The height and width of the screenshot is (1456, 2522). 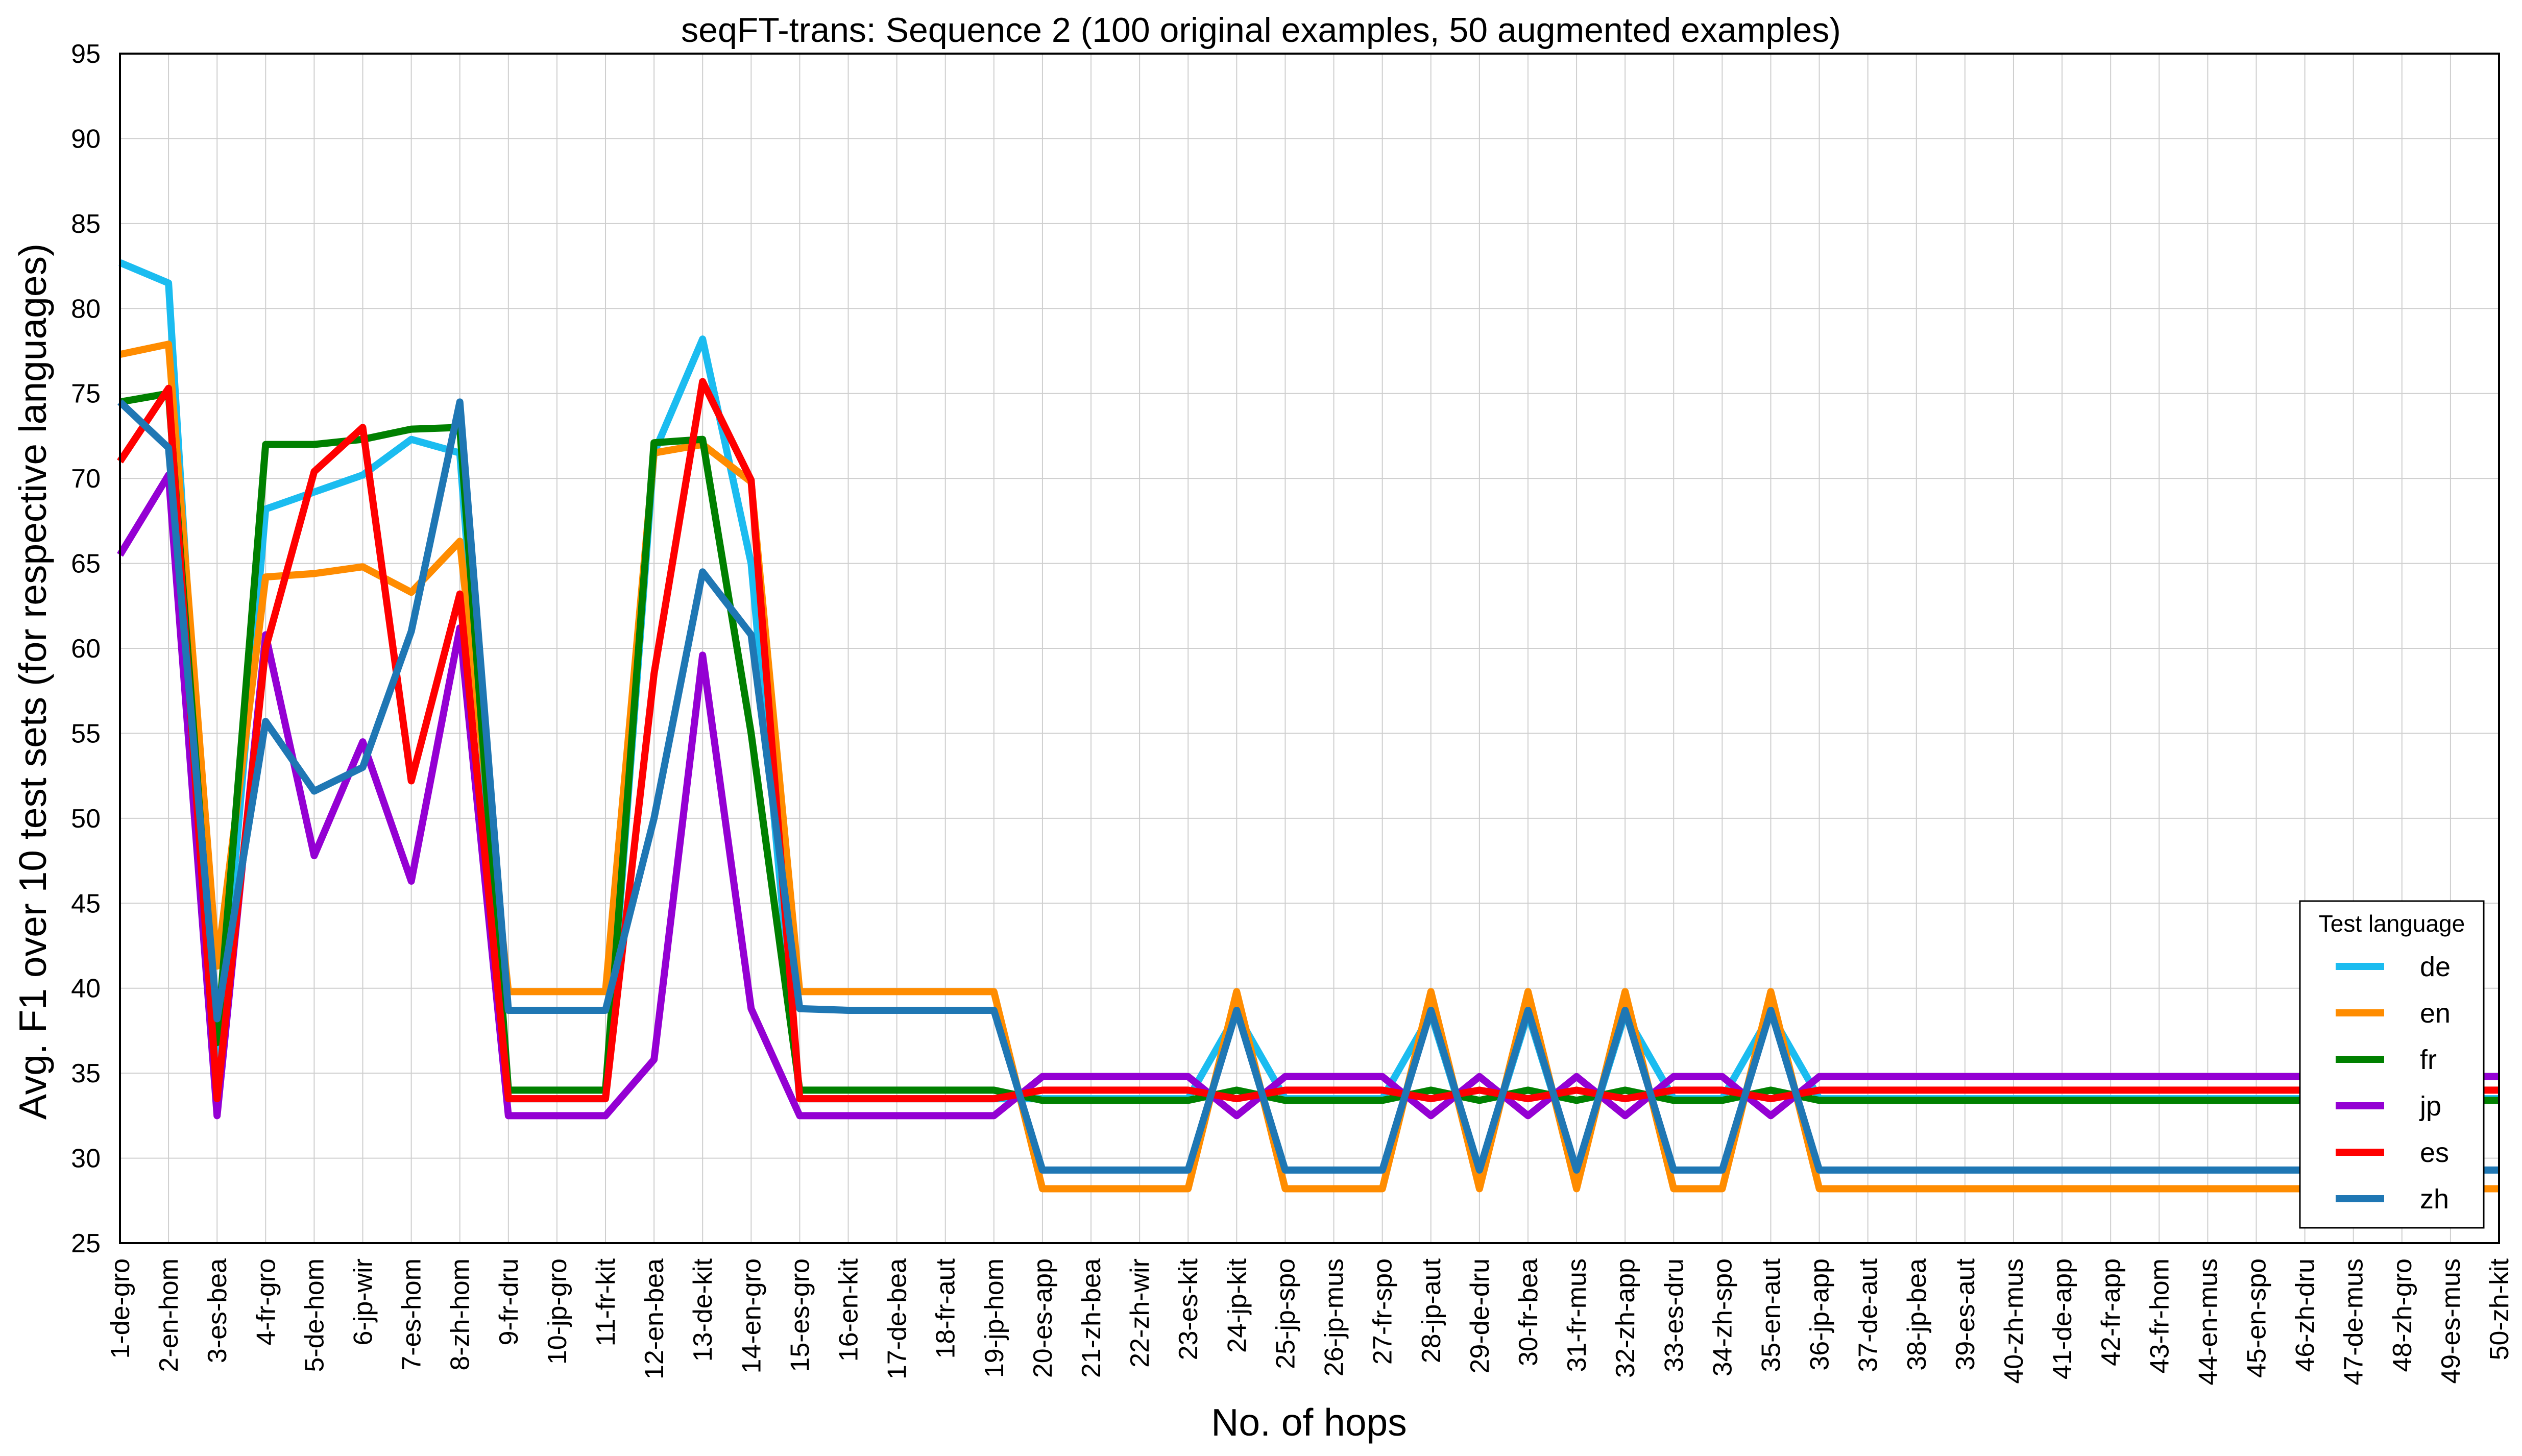 I want to click on x-tick-label: 15-es-gro, so click(x=800, y=1315).